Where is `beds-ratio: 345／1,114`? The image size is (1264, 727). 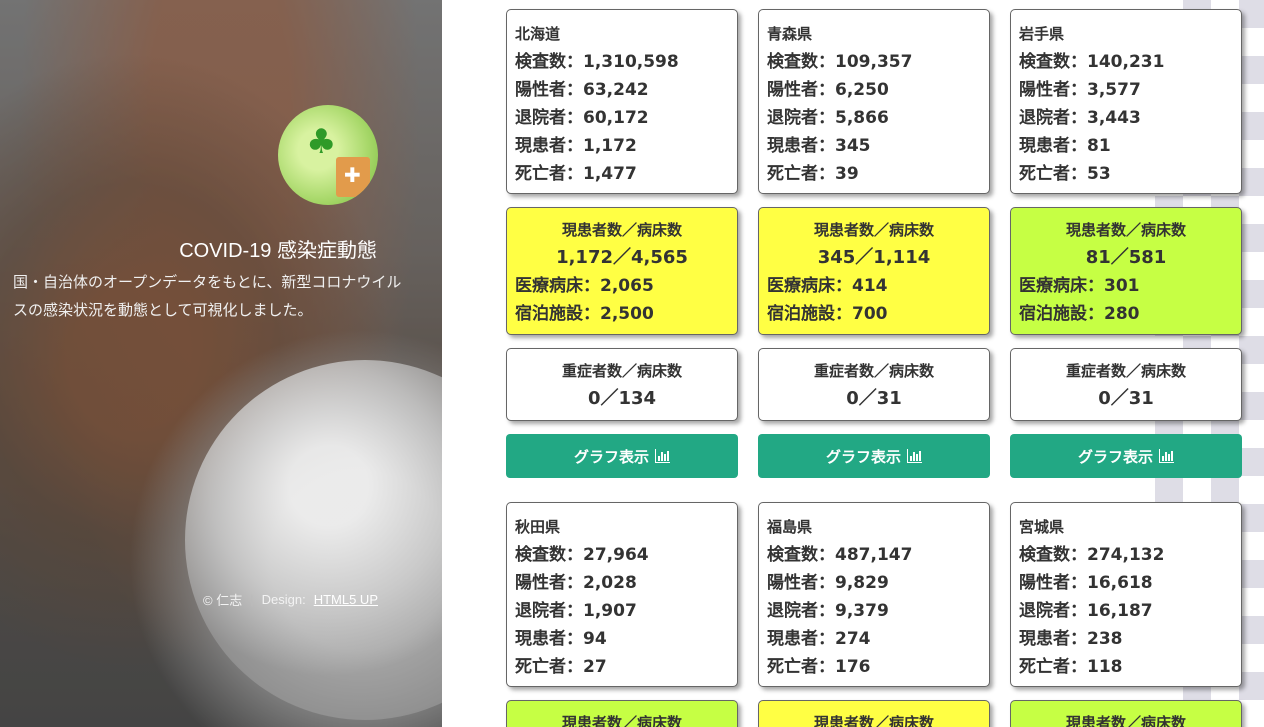
beds-ratio: 345／1,114 is located at coordinates (874, 257).